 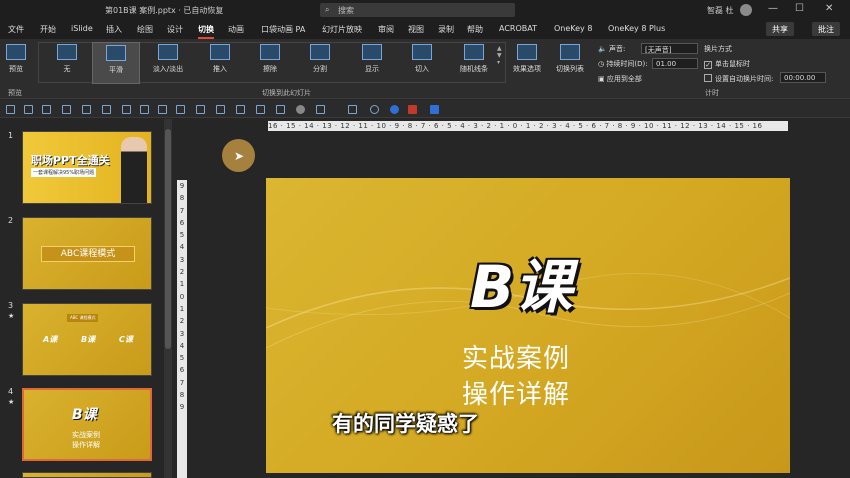 What do you see at coordinates (570, 63) in the screenshot?
I see `transition-list-button: 切换列表` at bounding box center [570, 63].